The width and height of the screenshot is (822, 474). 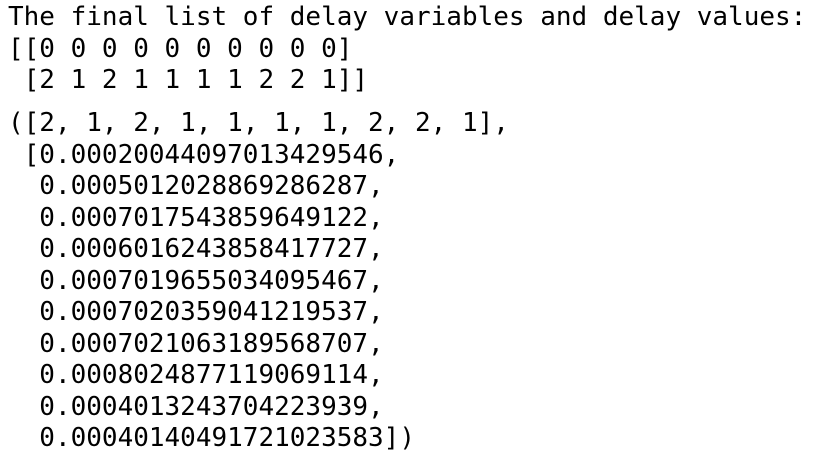 I want to click on result-delay-variables-line: ([2, 1, 2, 1, 1, 1, 1, 2, 2, 1],, so click(x=258, y=123).